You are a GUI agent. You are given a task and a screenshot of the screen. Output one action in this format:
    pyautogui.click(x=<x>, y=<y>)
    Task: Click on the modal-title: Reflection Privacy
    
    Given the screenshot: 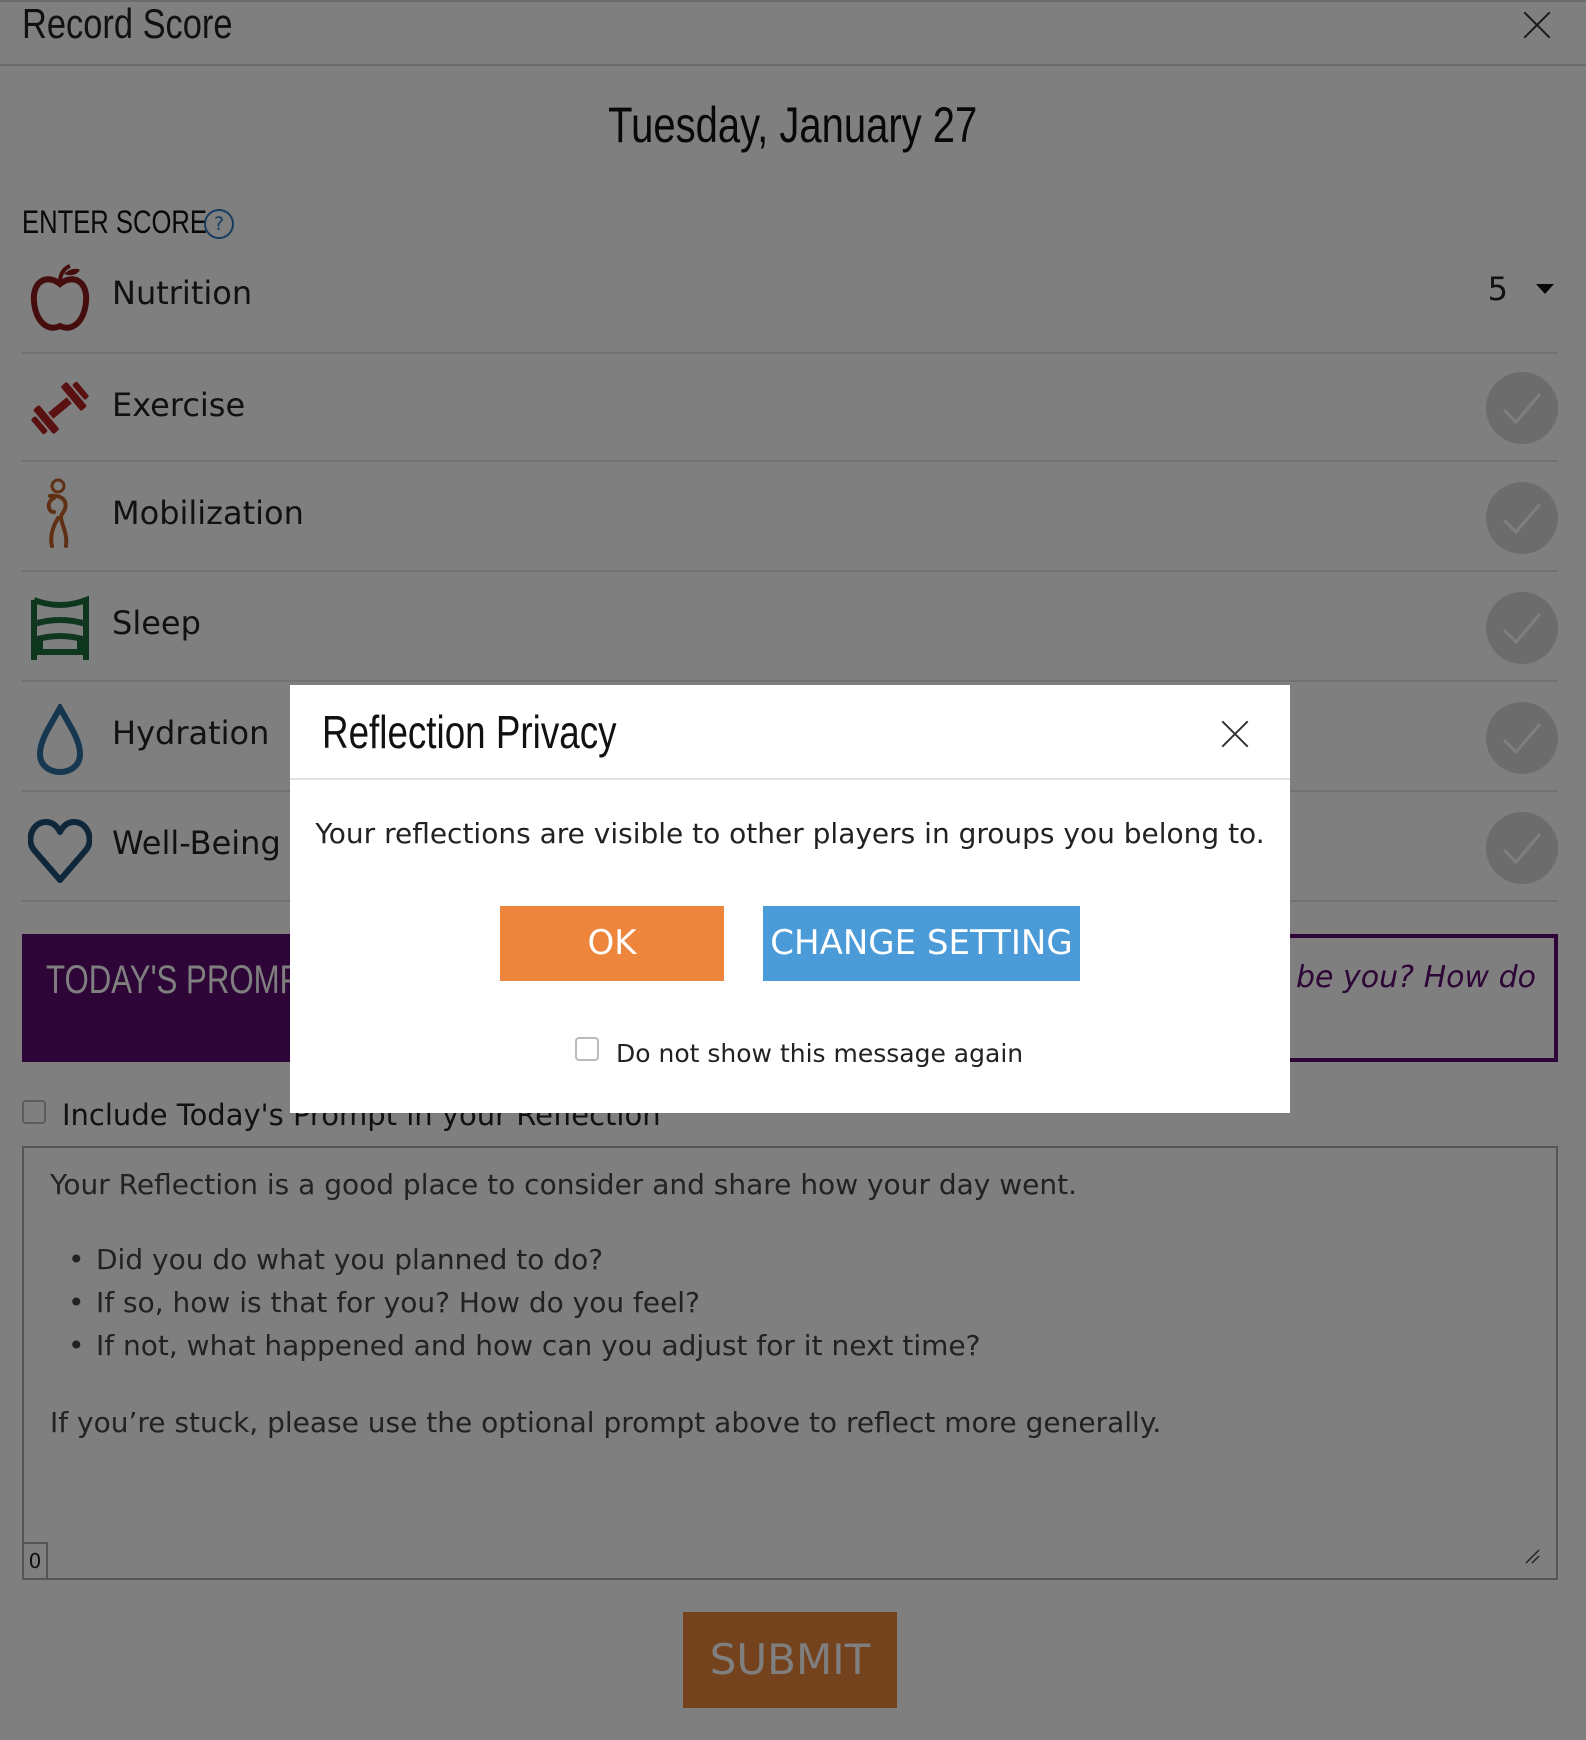 What is the action you would take?
    pyautogui.click(x=469, y=732)
    